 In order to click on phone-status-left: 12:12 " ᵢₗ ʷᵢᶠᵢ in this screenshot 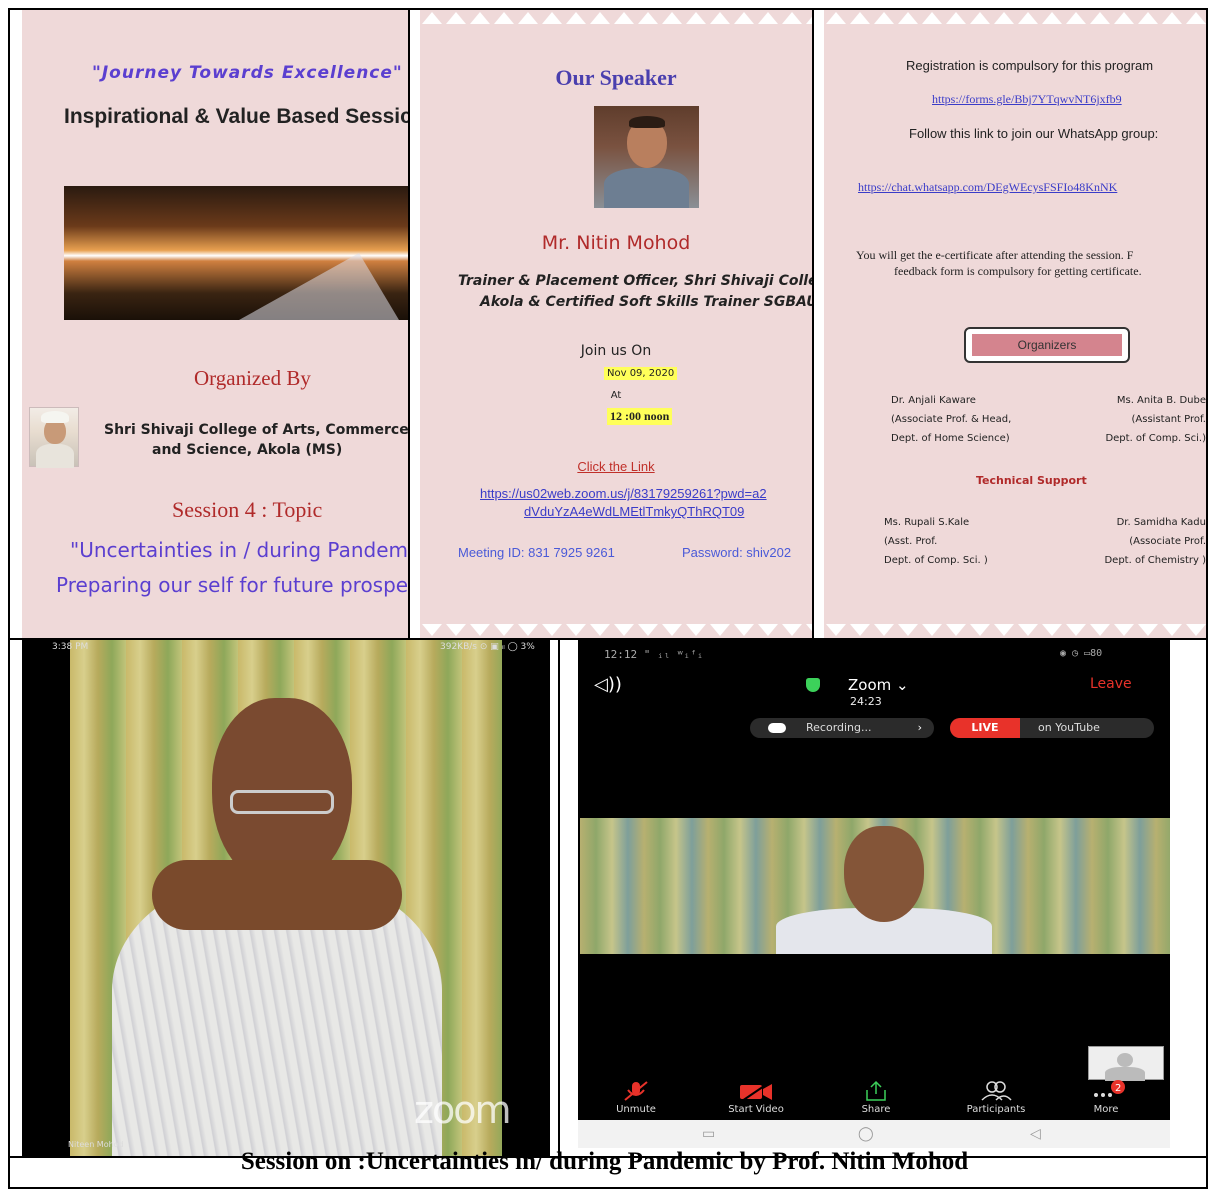, I will do `click(654, 654)`.